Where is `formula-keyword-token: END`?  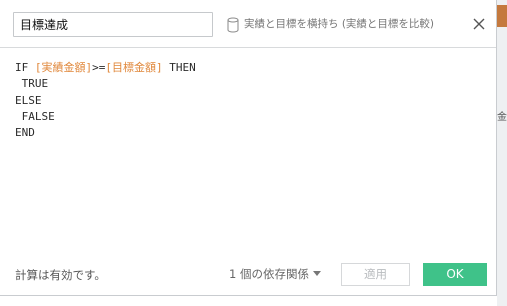
formula-keyword-token: END is located at coordinates (25, 133).